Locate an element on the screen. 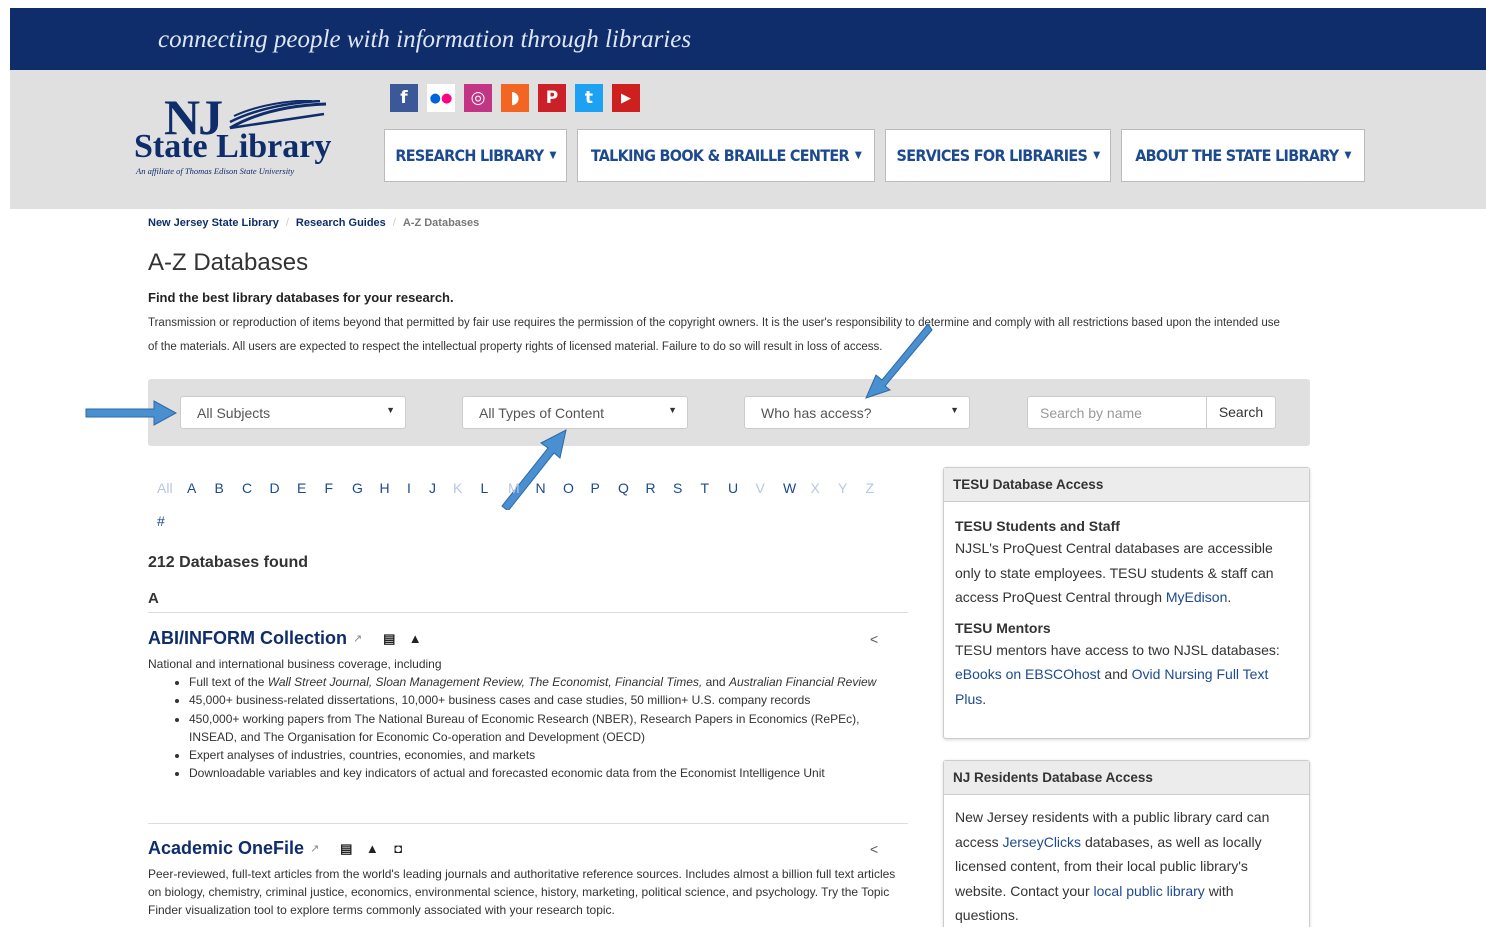 The height and width of the screenshot is (927, 1486). facebook-icon: f is located at coordinates (404, 98).